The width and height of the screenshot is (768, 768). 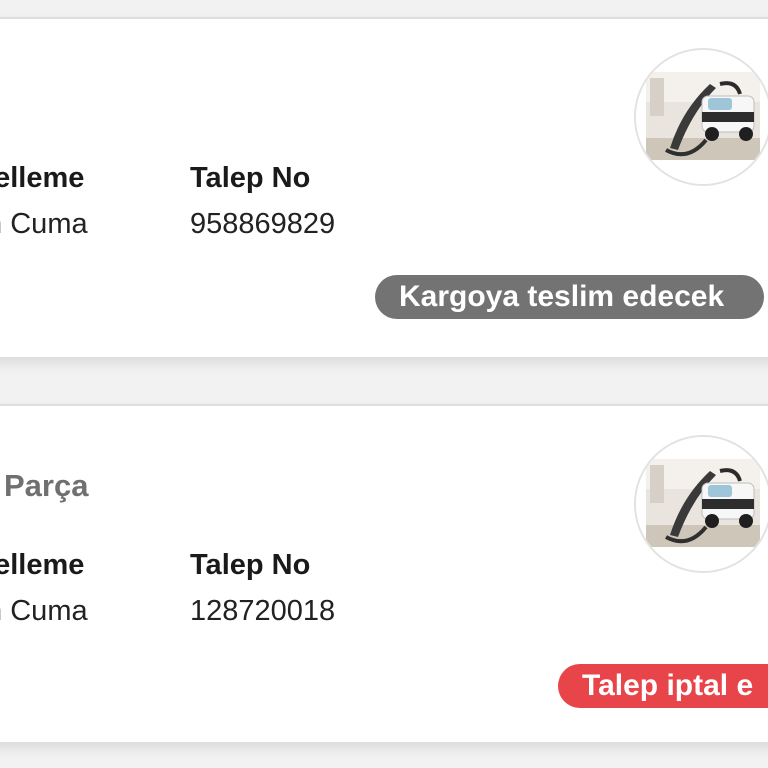 What do you see at coordinates (262, 588) in the screenshot?
I see `request-no-column: Talep No 128720018` at bounding box center [262, 588].